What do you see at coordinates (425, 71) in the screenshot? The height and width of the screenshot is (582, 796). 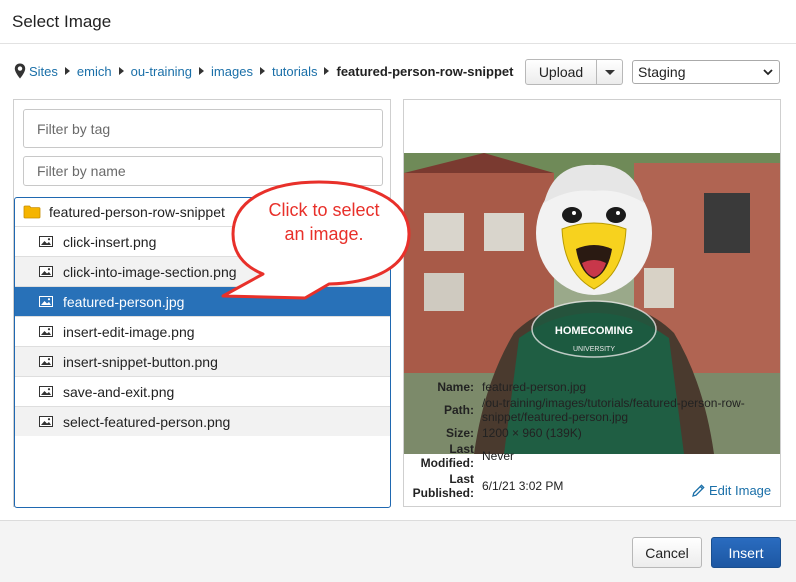 I see `breadcrumb-current: featured-person-row-snippet` at bounding box center [425, 71].